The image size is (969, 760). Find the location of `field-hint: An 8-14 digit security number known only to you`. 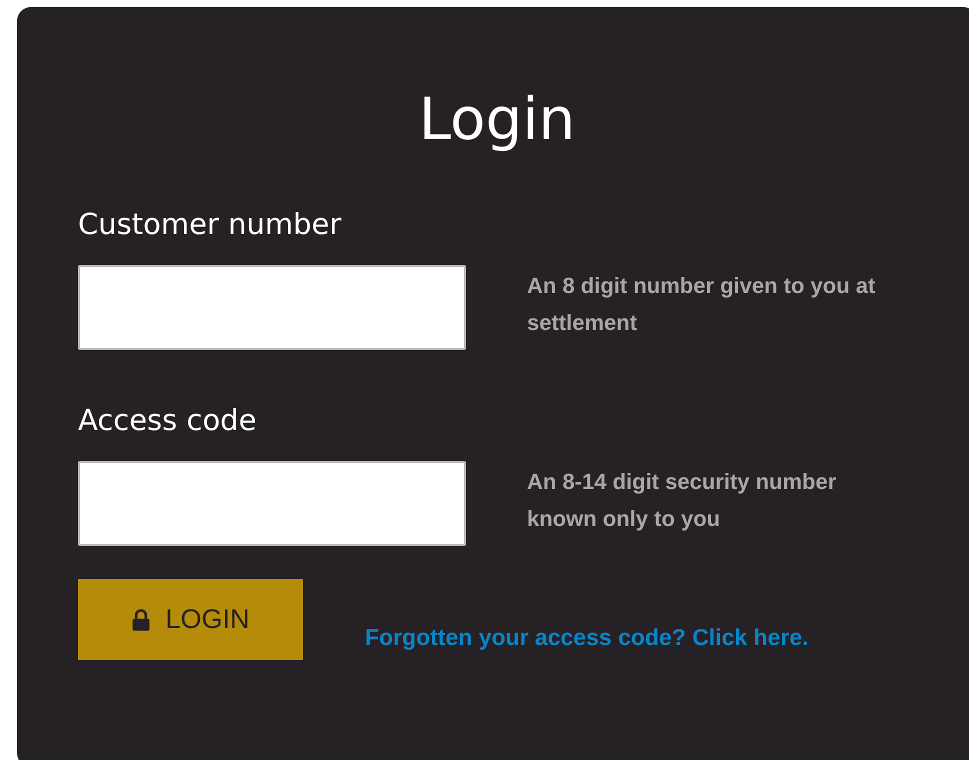

field-hint: An 8-14 digit security number known only to you is located at coordinates (682, 500).